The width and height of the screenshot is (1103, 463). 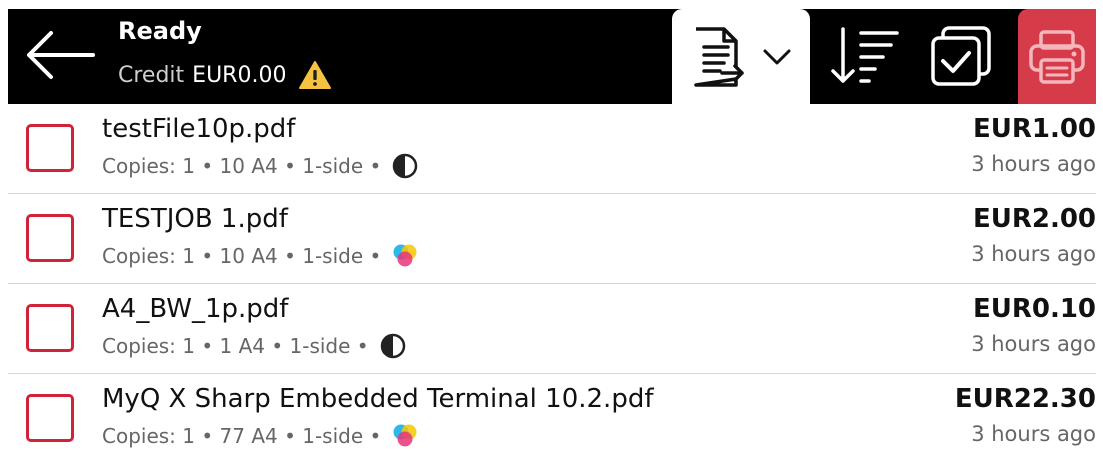 What do you see at coordinates (195, 309) in the screenshot?
I see `job-name: A4_BW_1p.pdf` at bounding box center [195, 309].